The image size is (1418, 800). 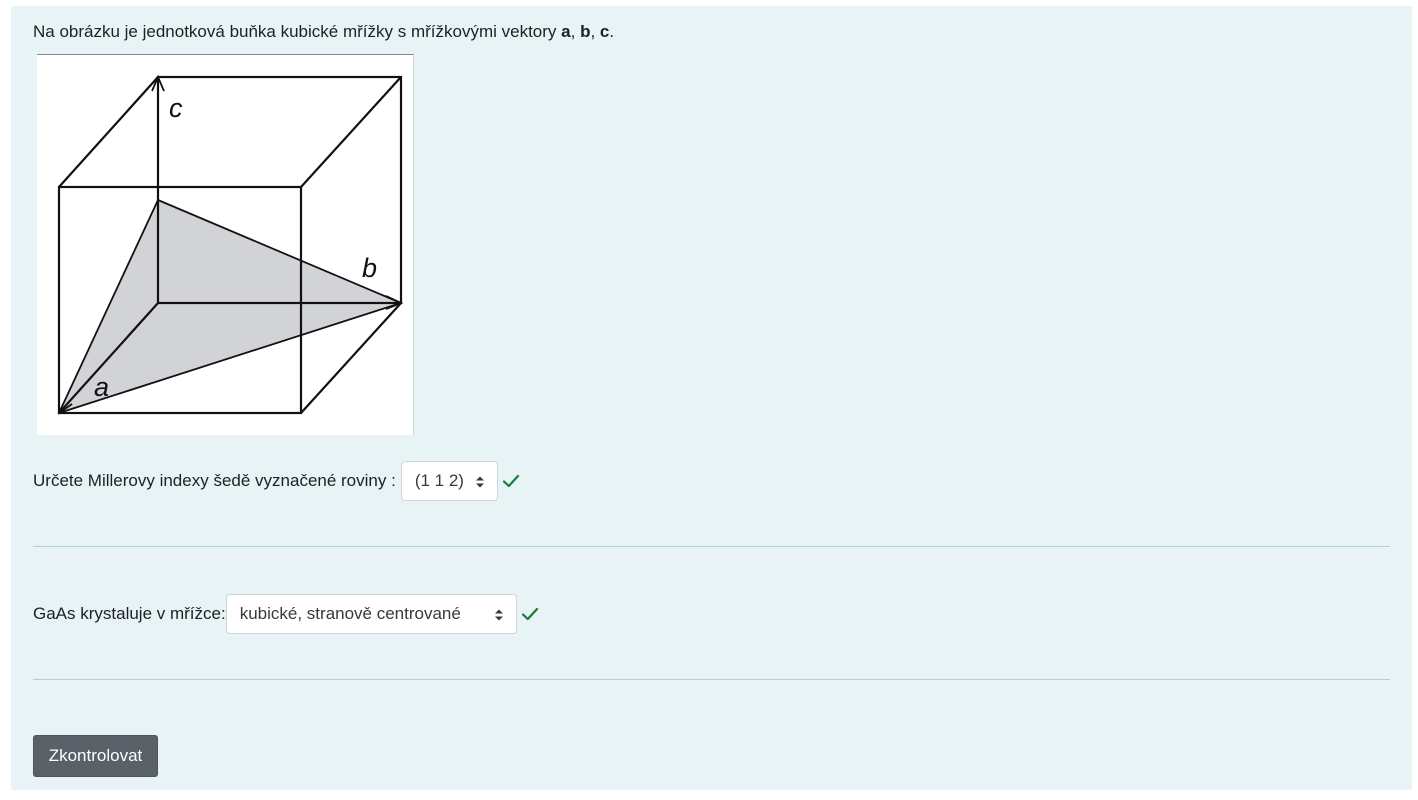 What do you see at coordinates (369, 268) in the screenshot?
I see `label-b: b` at bounding box center [369, 268].